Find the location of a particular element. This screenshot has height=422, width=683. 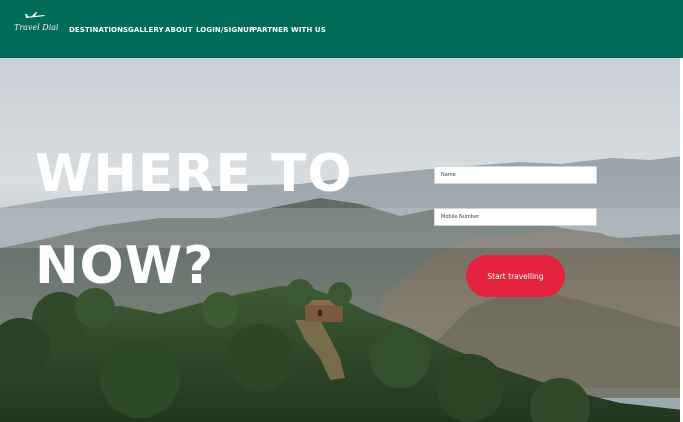

nav-about: ABOUT is located at coordinates (179, 30).